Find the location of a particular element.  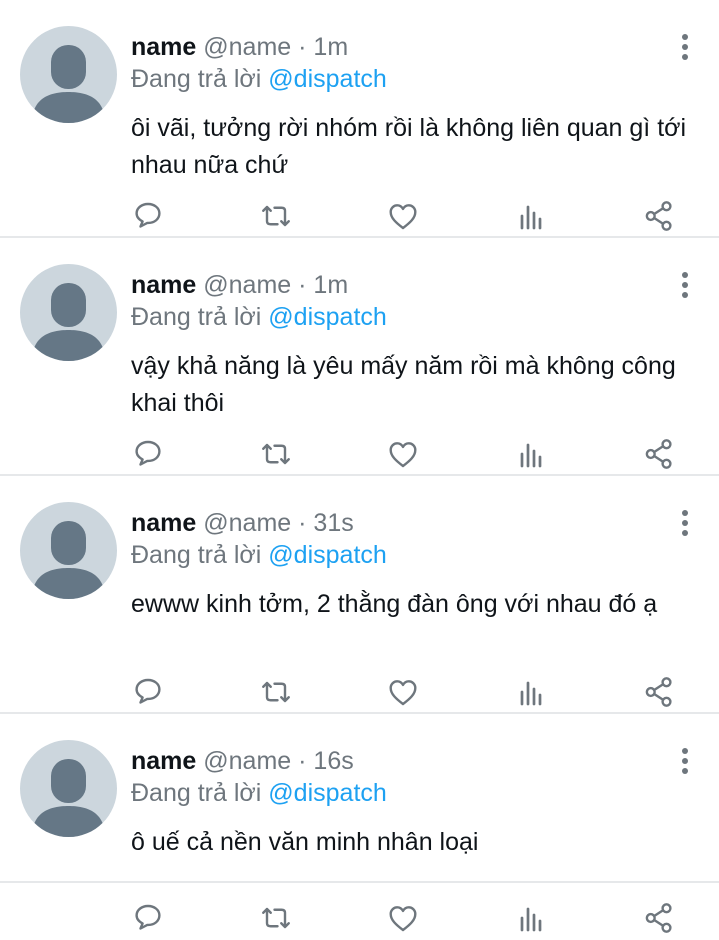

tweet-header: name @name · 16s is located at coordinates (415, 761).